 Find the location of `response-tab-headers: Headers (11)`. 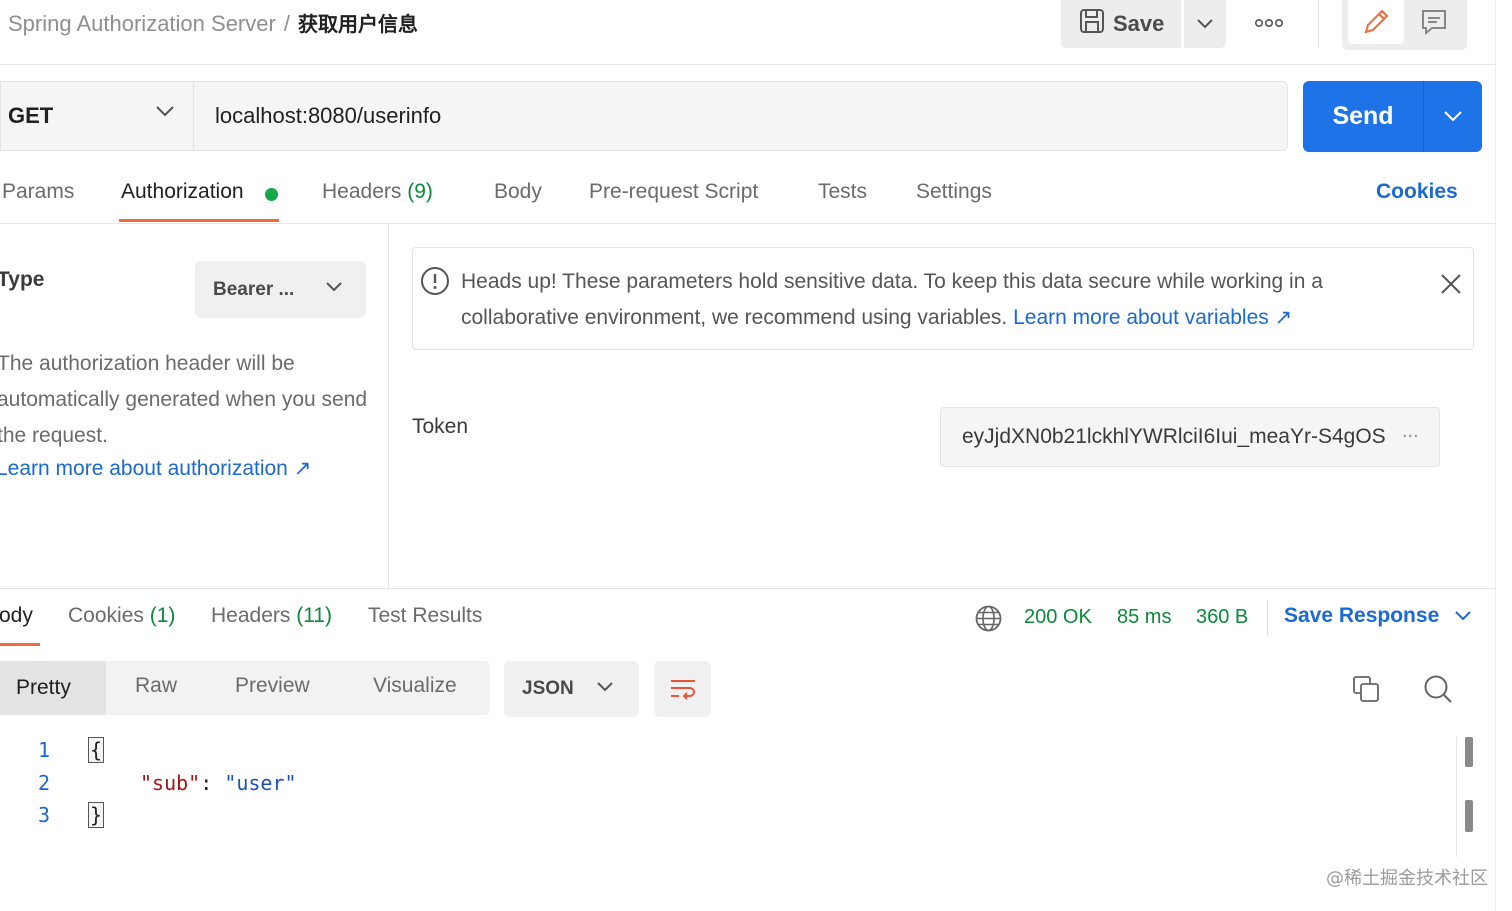

response-tab-headers: Headers (11) is located at coordinates (271, 616).